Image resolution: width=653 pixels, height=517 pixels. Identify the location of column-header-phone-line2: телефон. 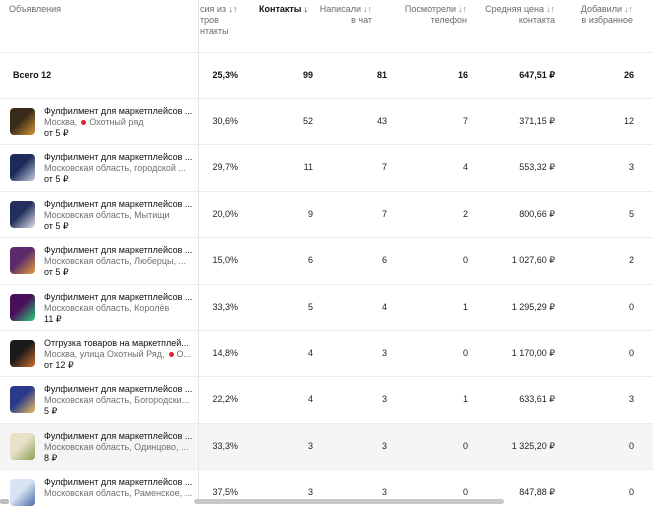
(448, 20).